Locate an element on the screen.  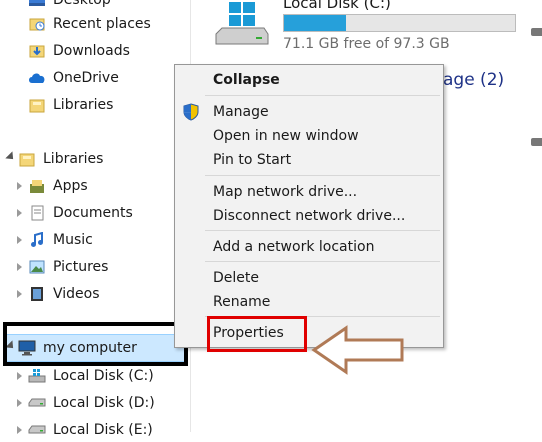
nav-item-music: Music is located at coordinates (60, 240).